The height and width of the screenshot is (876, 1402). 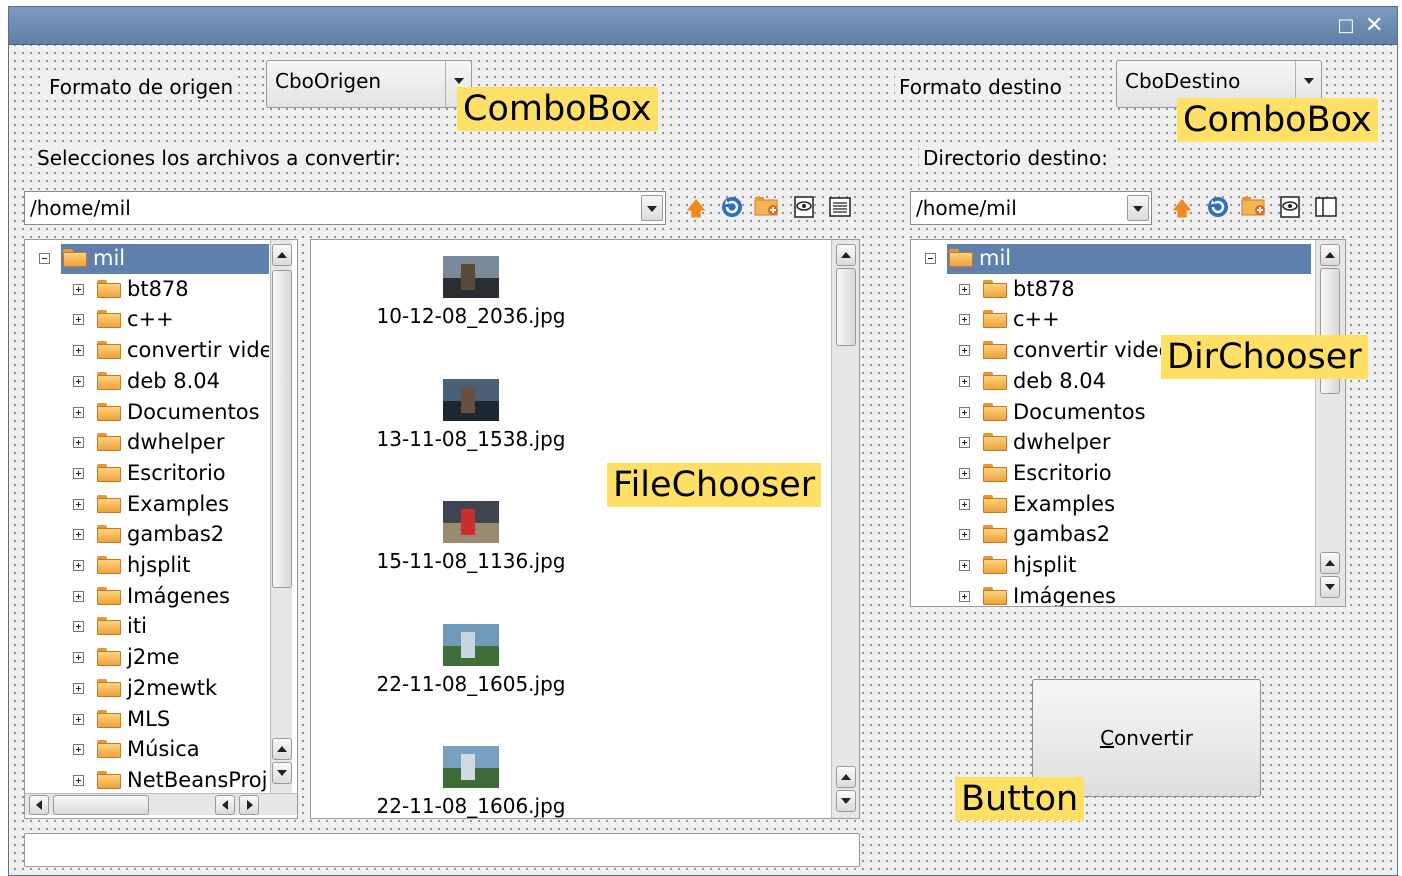 I want to click on tree-item: deb 8.04, so click(x=147, y=382).